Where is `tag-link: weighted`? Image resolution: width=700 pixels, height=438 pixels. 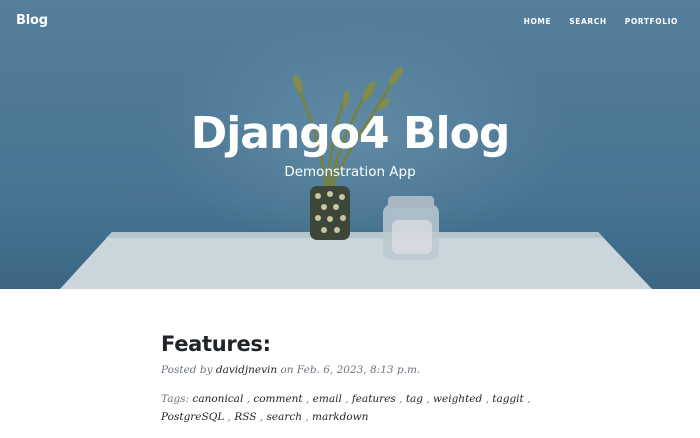 tag-link: weighted is located at coordinates (457, 399).